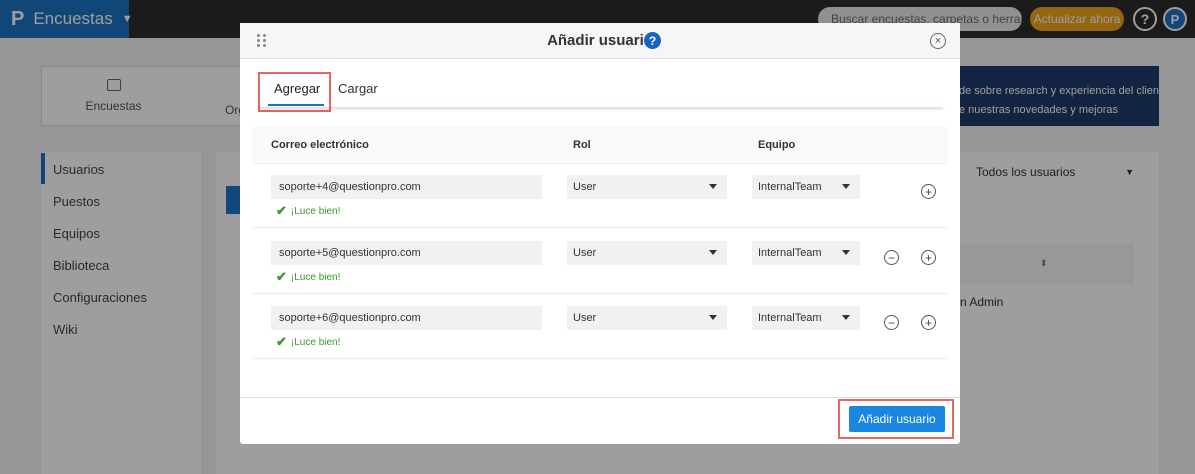 The width and height of the screenshot is (1195, 474). I want to click on email-field: soporte+4@questionpro.com, so click(406, 187).